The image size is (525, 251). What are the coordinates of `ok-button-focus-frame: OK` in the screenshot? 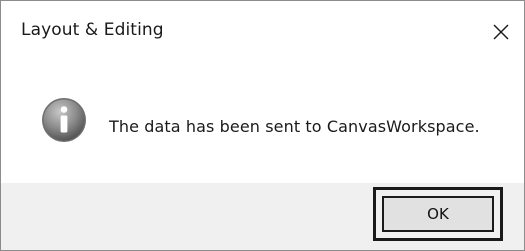 It's located at (438, 214).